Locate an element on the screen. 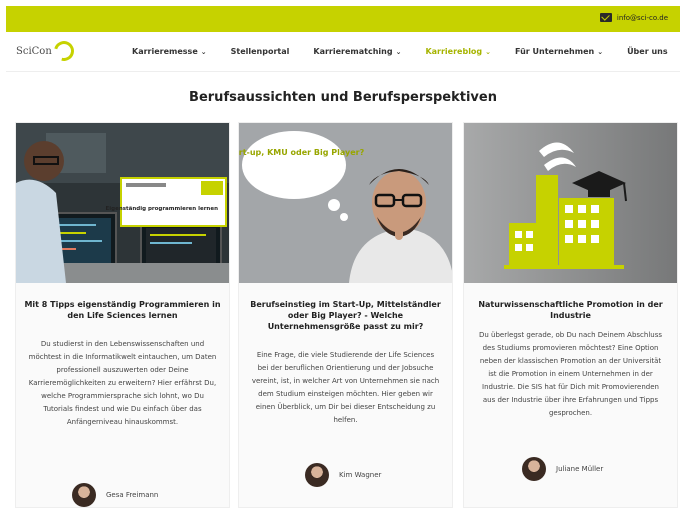 Image resolution: width=680 pixels, height=508 pixels. nav-item-label: Für Unternehmen is located at coordinates (555, 51).